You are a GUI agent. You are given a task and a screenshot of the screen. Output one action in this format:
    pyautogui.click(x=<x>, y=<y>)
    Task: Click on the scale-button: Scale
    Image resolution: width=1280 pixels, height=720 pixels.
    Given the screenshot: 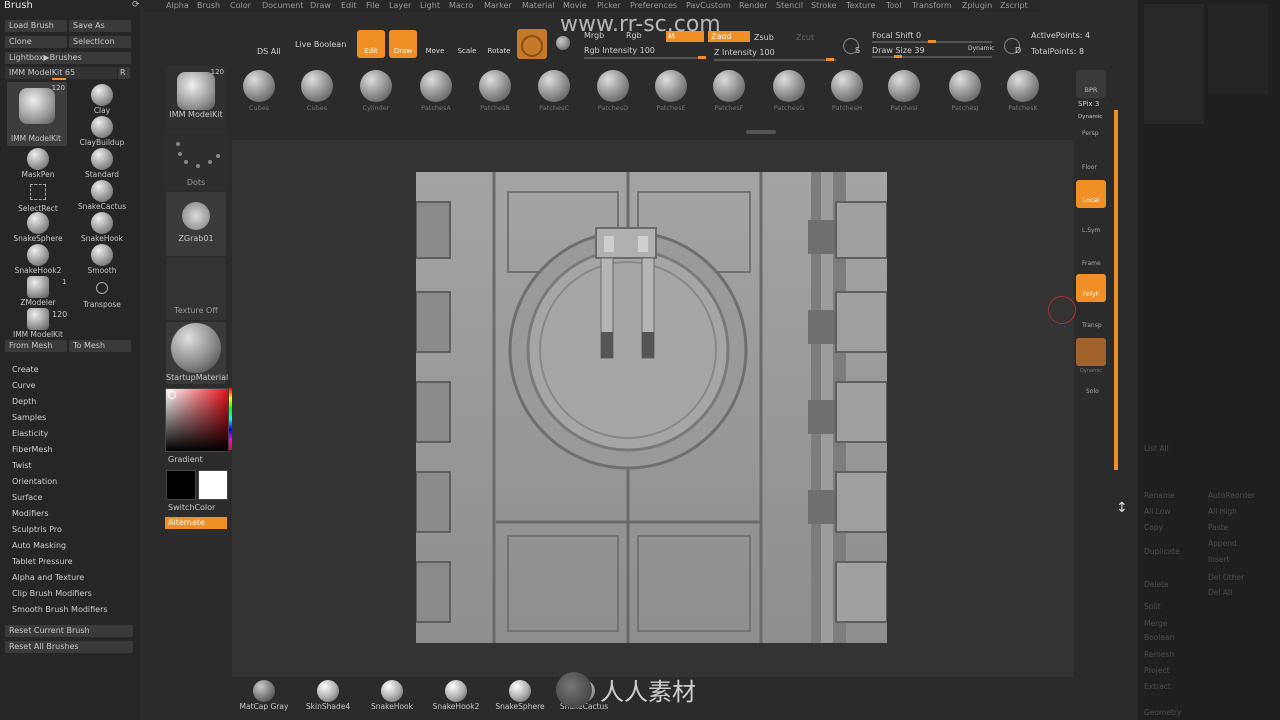 What is the action you would take?
    pyautogui.click(x=467, y=44)
    